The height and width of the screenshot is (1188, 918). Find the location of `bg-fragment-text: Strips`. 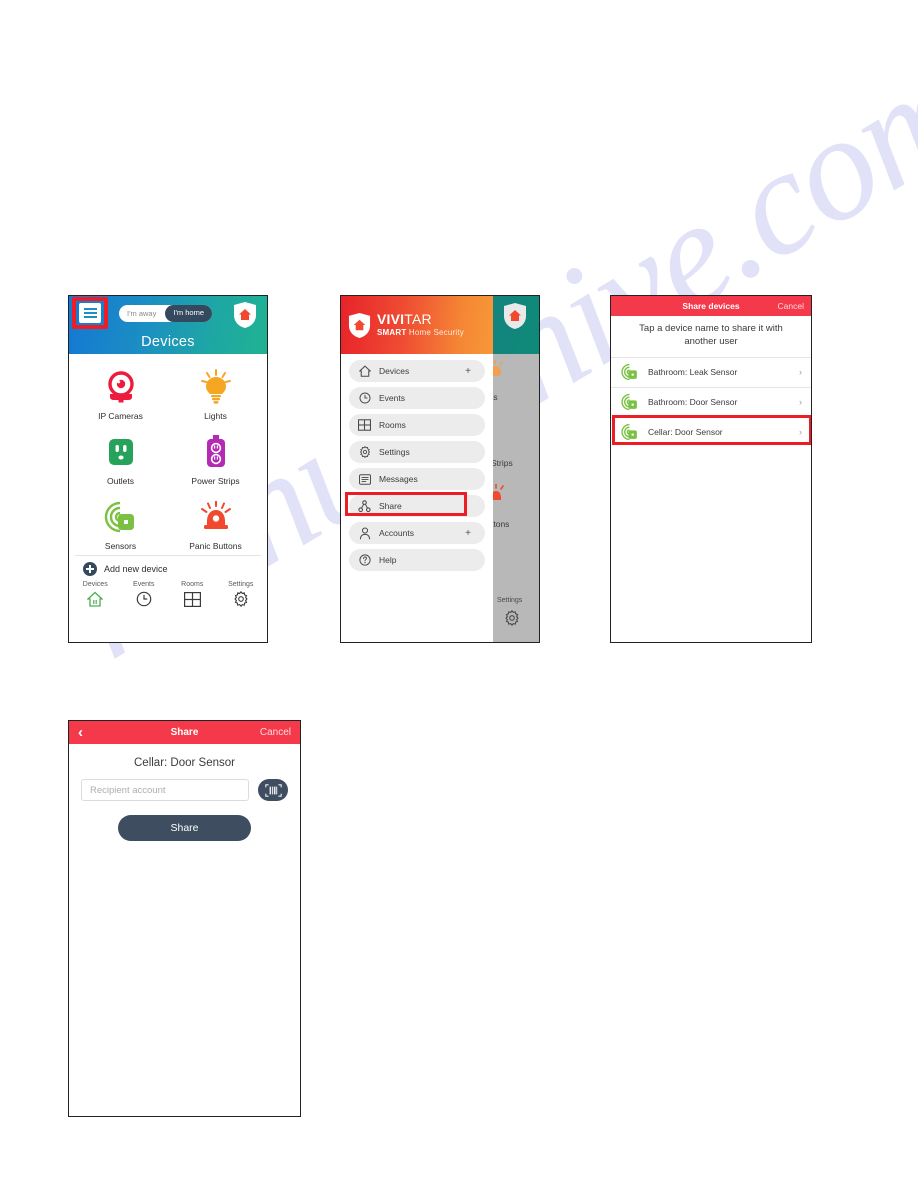

bg-fragment-text: Strips is located at coordinates (502, 463).